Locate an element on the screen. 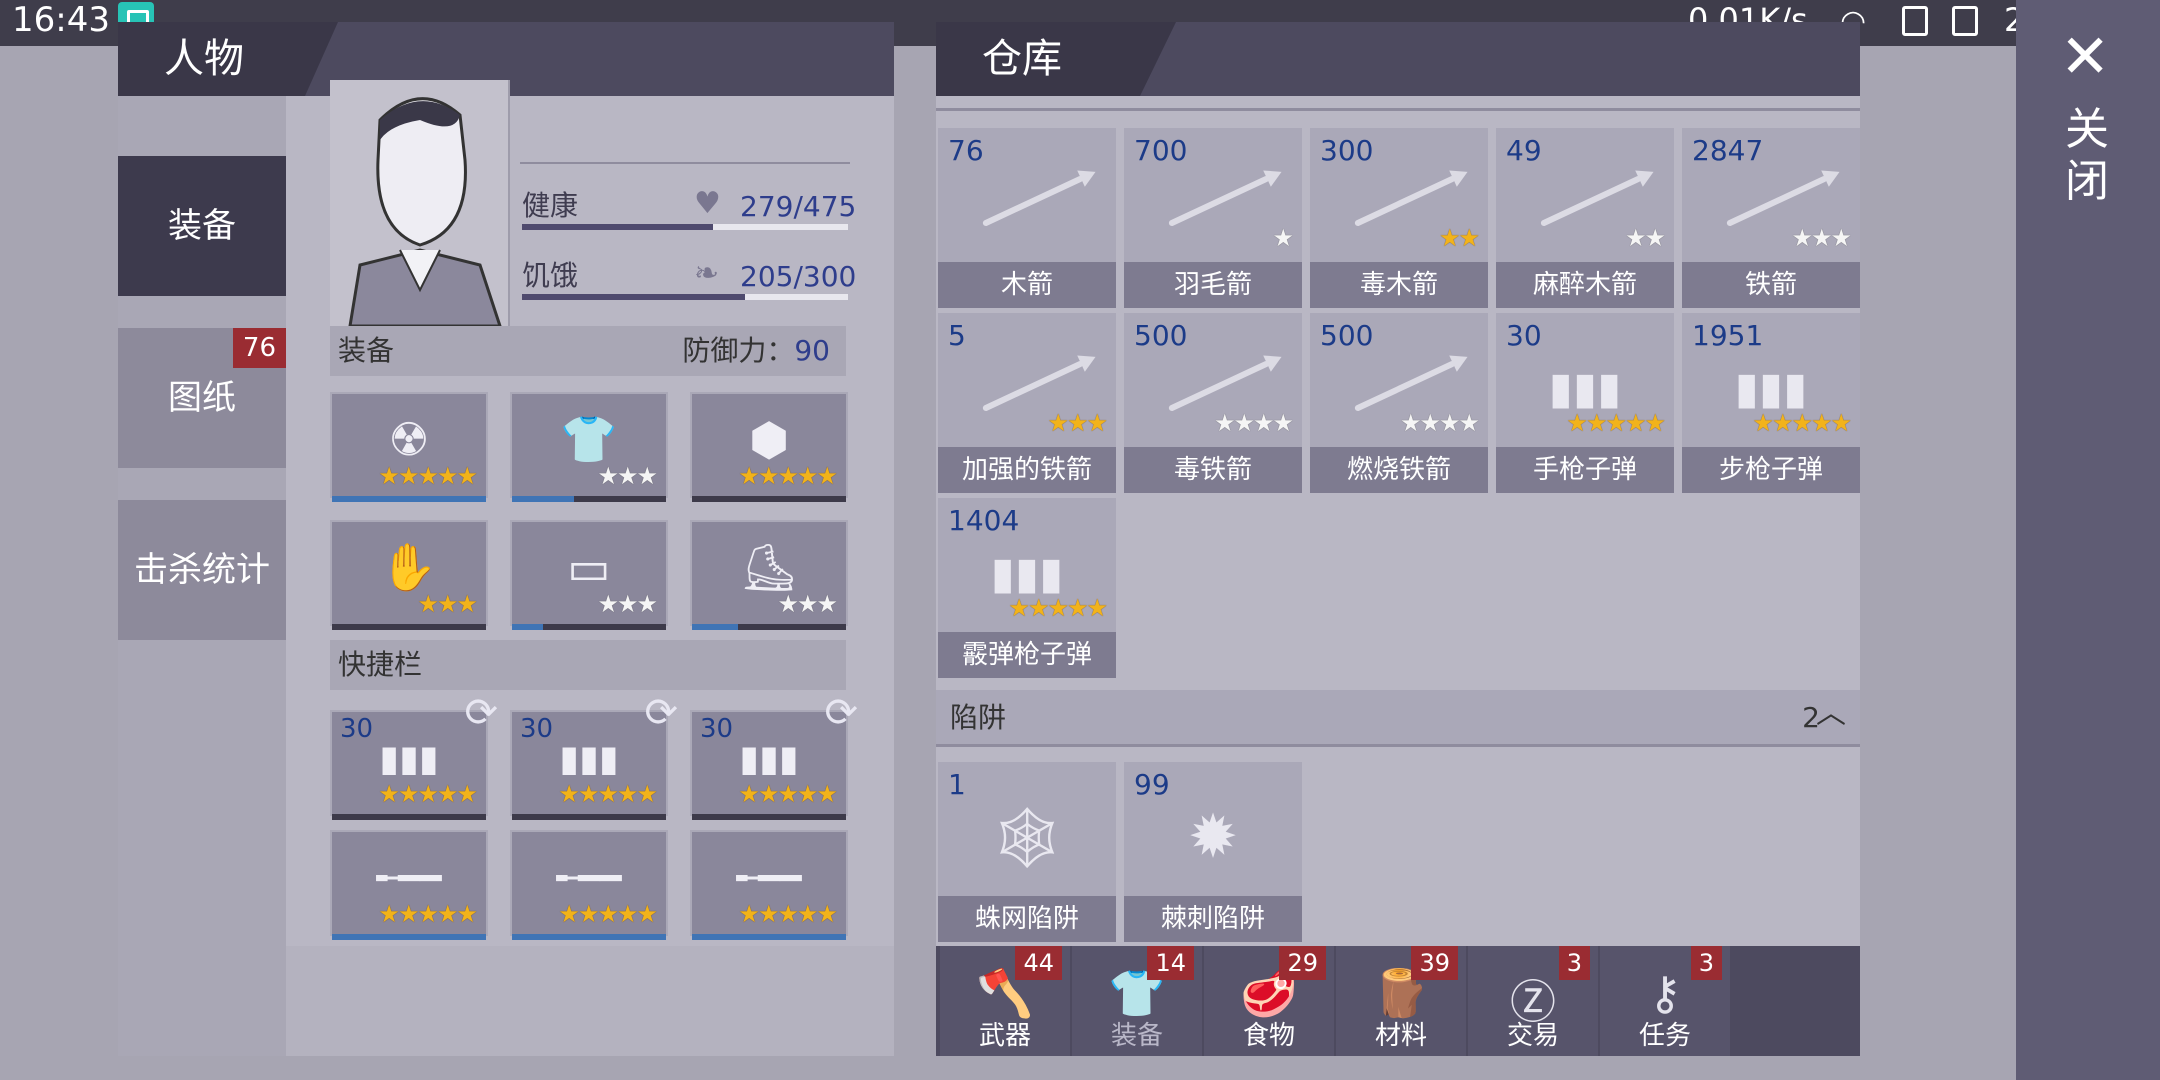  warehouse-item: 76 木箭 is located at coordinates (1027, 218).